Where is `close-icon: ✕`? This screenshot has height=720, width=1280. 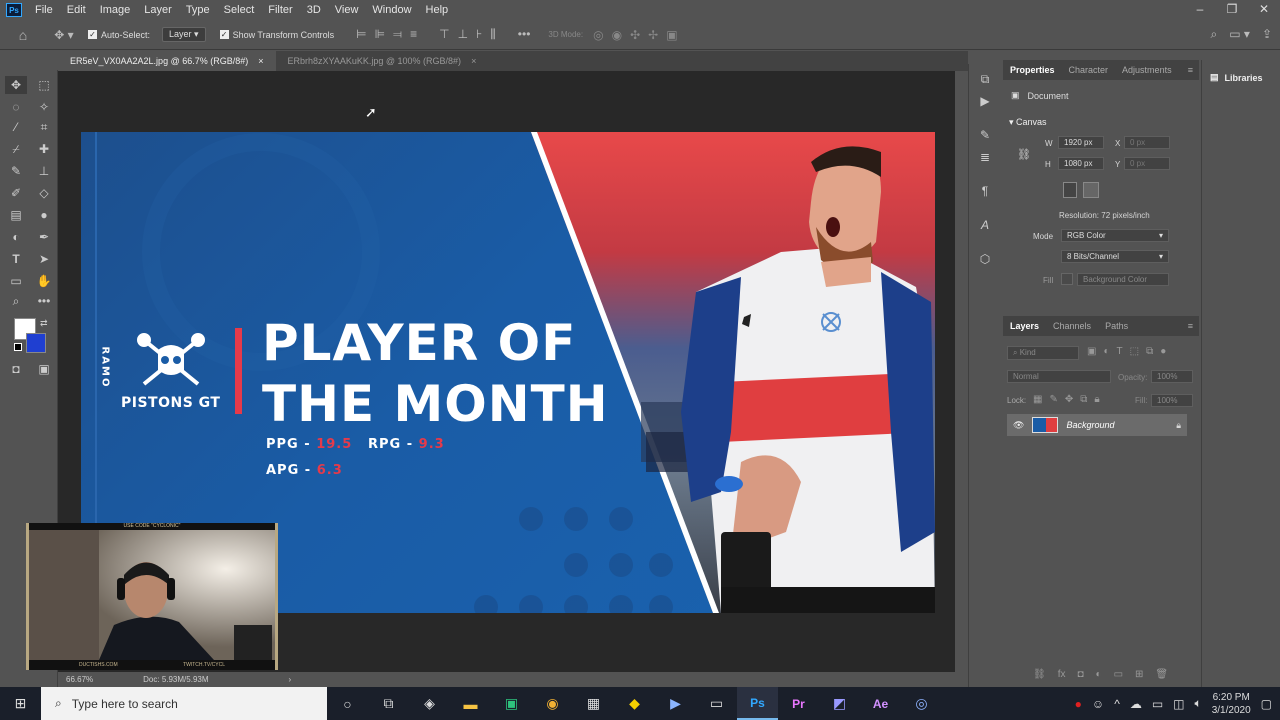 close-icon: ✕ is located at coordinates (1264, 10).